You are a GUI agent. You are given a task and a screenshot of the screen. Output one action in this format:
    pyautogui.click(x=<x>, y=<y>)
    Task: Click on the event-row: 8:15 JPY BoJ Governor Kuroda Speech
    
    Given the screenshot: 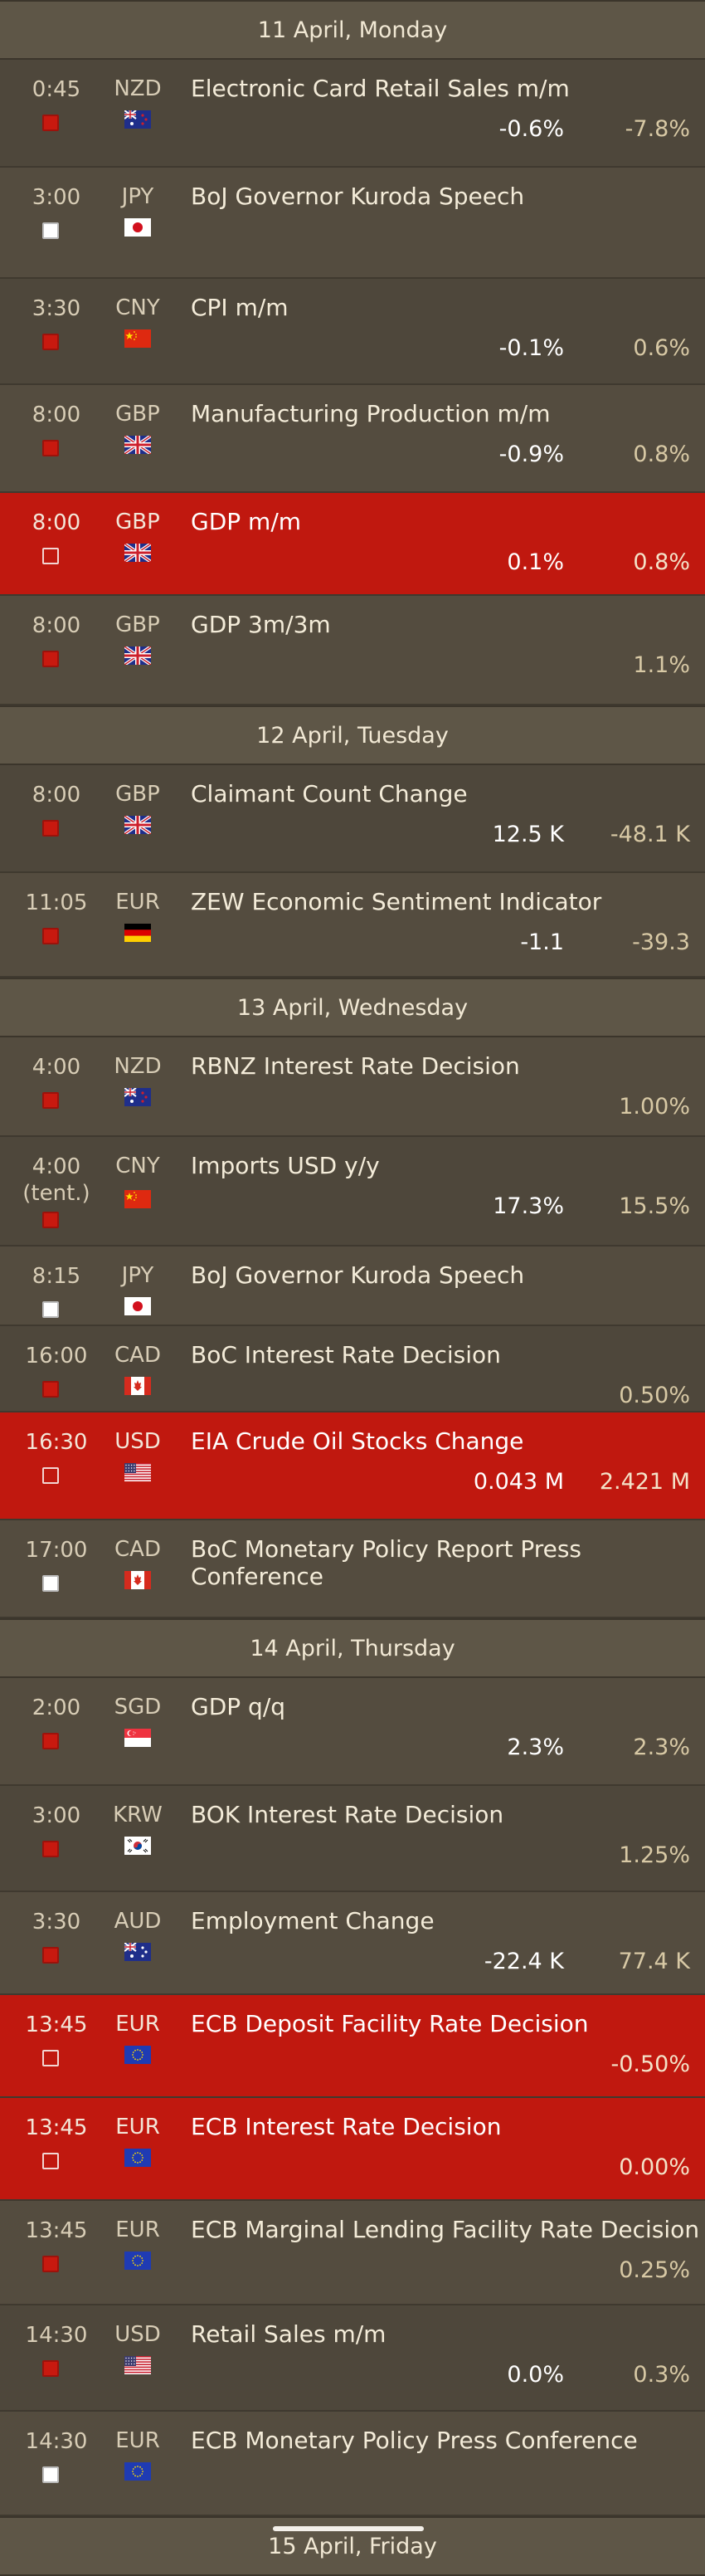 What is the action you would take?
    pyautogui.click(x=352, y=1287)
    